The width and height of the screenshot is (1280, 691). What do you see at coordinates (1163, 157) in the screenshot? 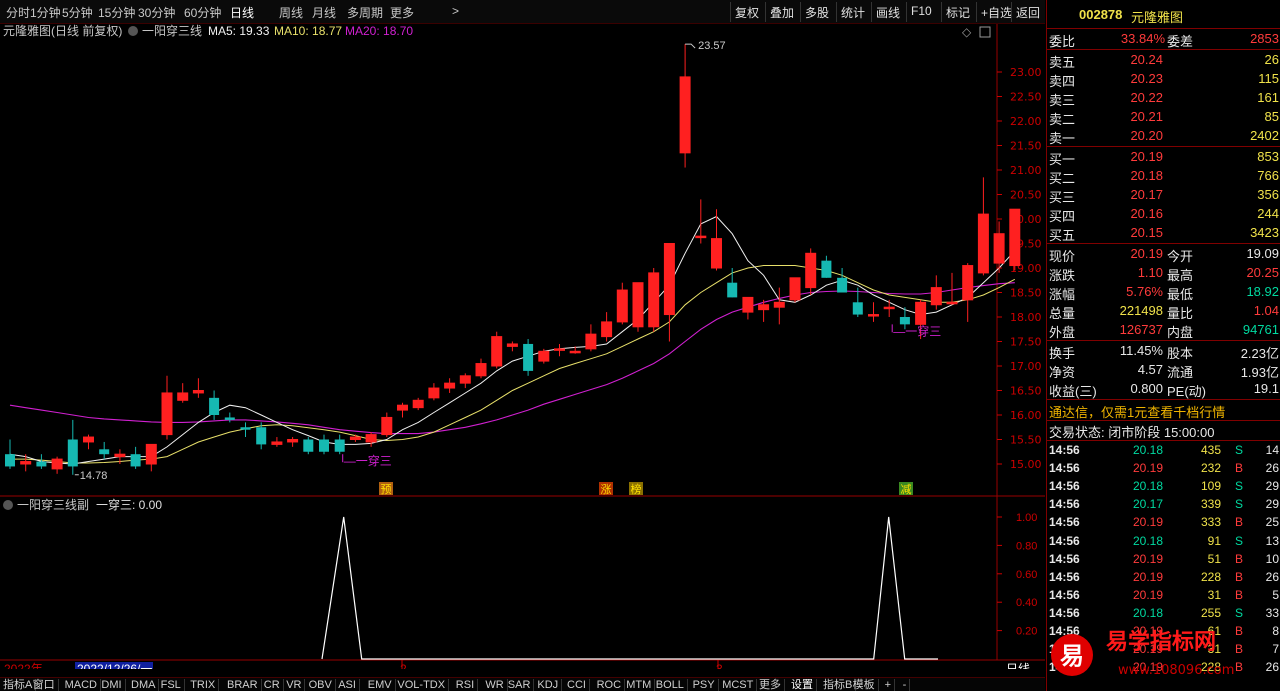
I see `bid-level: 买一 20.19 853` at bounding box center [1163, 157].